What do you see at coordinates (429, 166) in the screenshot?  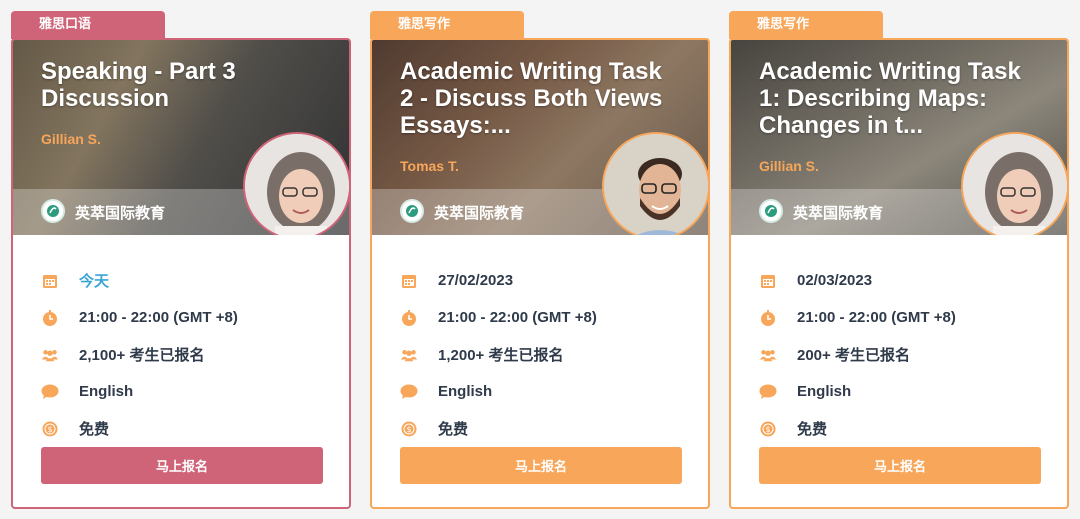 I see `host-name: Tomas T.` at bounding box center [429, 166].